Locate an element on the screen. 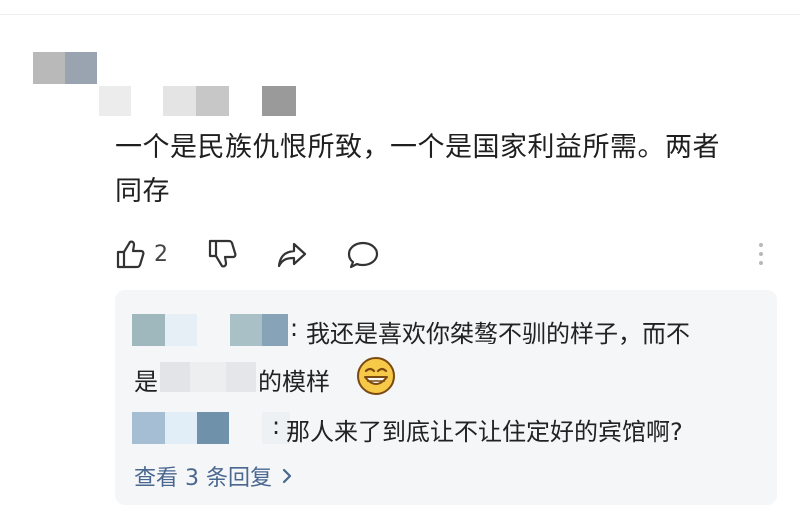  grinning-face-icon is located at coordinates (376, 376).